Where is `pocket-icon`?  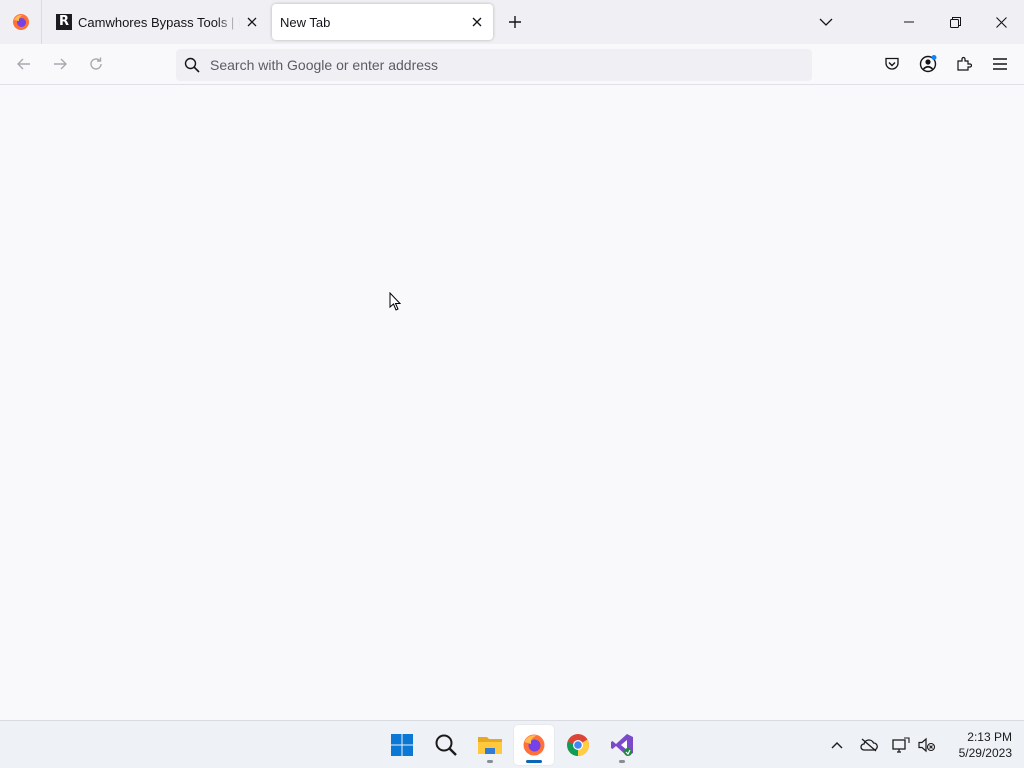 pocket-icon is located at coordinates (892, 63).